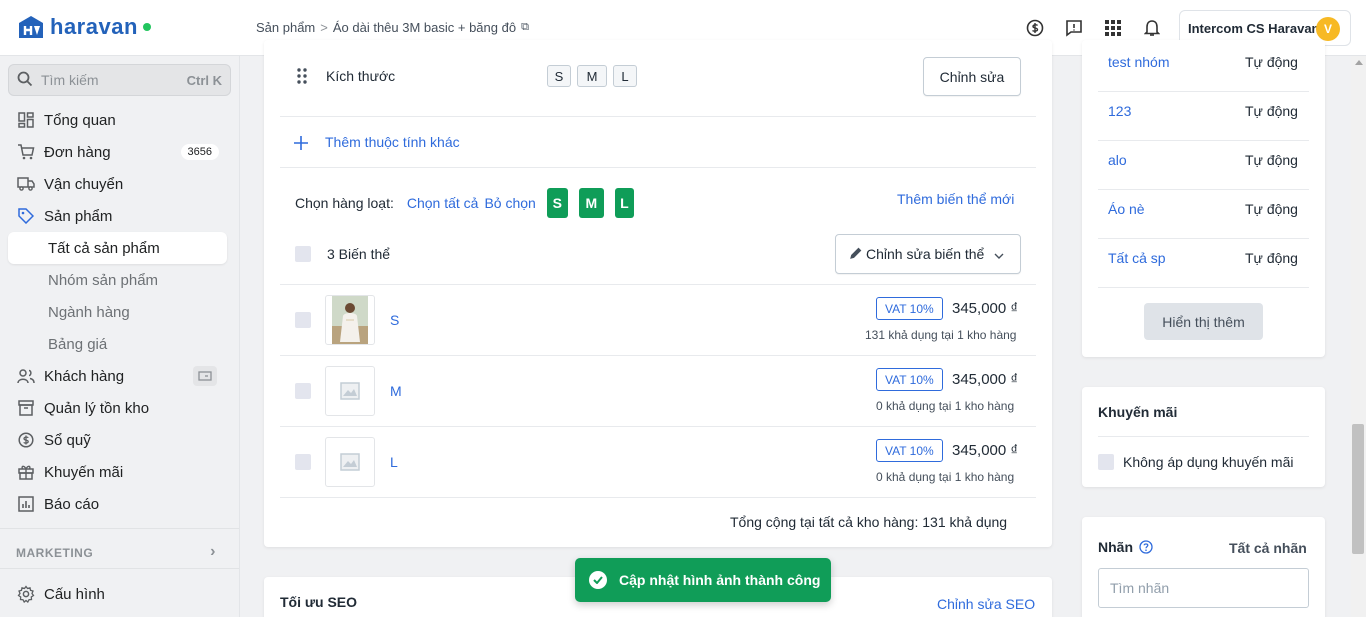 This screenshot has height=617, width=1366. What do you see at coordinates (396, 391) in the screenshot?
I see `variant-name-link: M` at bounding box center [396, 391].